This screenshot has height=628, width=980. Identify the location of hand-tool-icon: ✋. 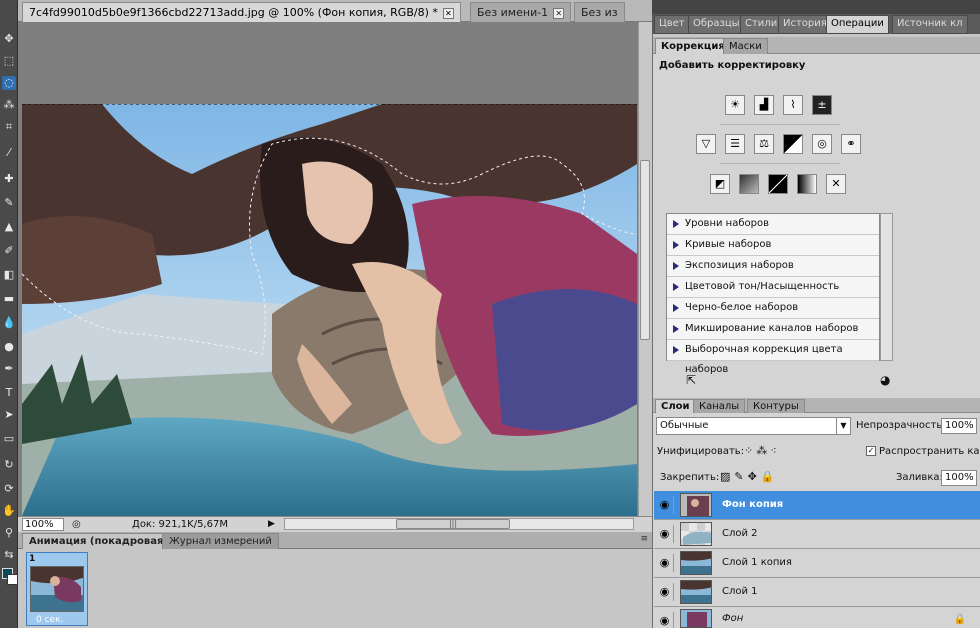
(9, 511).